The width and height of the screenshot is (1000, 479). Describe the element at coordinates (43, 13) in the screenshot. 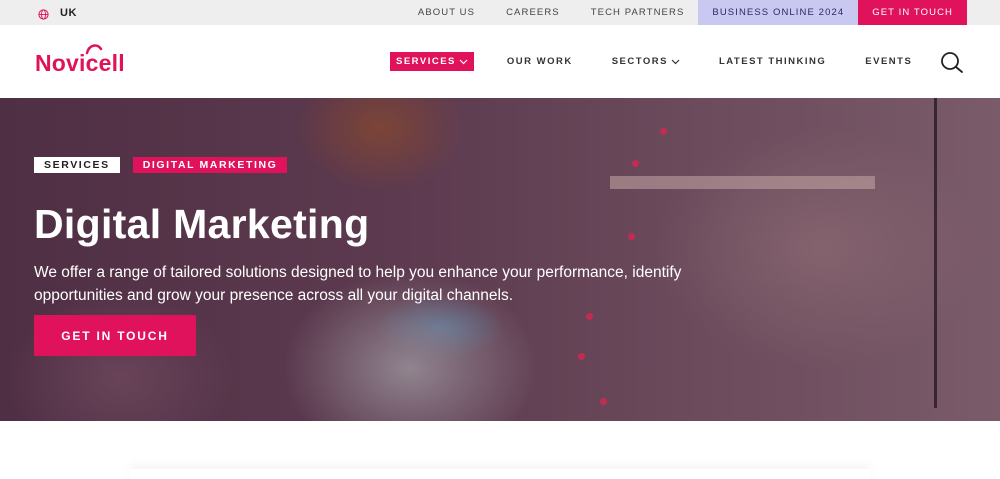

I see `globe-icon` at that location.